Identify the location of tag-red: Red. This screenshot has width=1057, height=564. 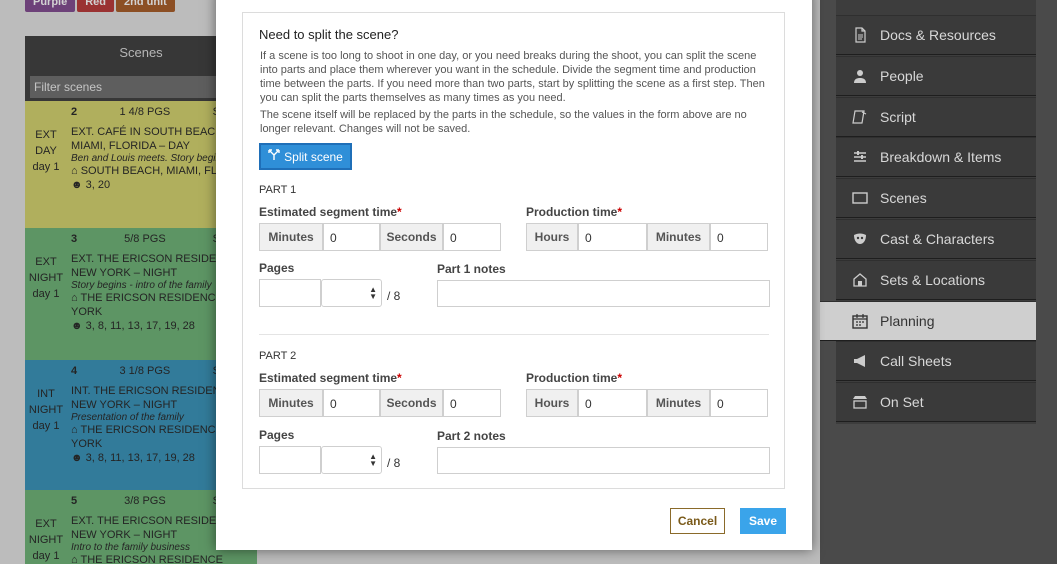
(96, 6).